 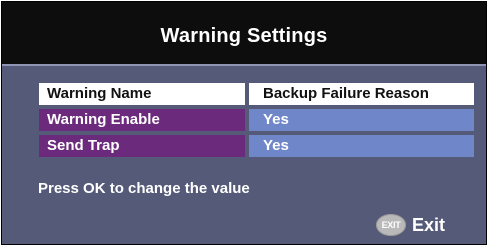 What do you see at coordinates (244, 65) in the screenshot?
I see `header-divider` at bounding box center [244, 65].